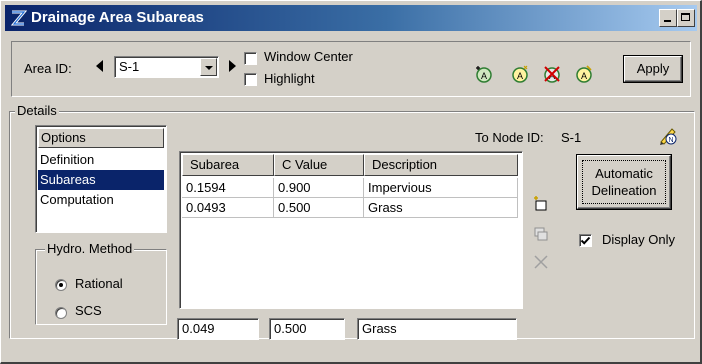 This screenshot has width=702, height=364. Describe the element at coordinates (99, 283) in the screenshot. I see `rational-label: Rational` at that location.